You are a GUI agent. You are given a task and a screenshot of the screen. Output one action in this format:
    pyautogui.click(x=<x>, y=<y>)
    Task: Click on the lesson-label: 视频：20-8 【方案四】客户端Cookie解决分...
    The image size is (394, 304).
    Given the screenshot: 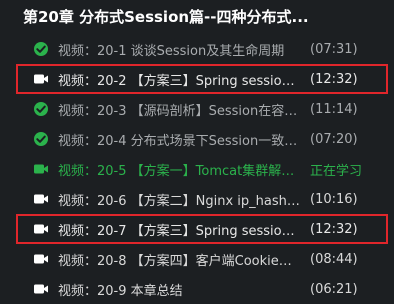 What is the action you would take?
    pyautogui.click(x=180, y=261)
    